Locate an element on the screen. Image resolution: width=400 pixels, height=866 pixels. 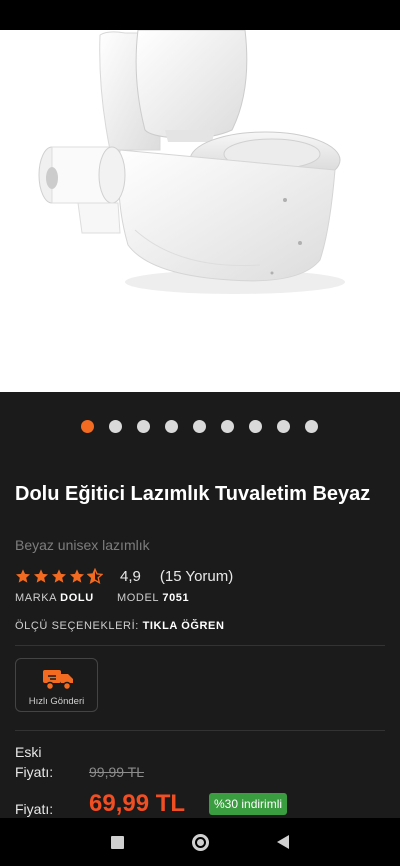
fast-shipping-card: Hızlı Gönderi is located at coordinates (56, 685).